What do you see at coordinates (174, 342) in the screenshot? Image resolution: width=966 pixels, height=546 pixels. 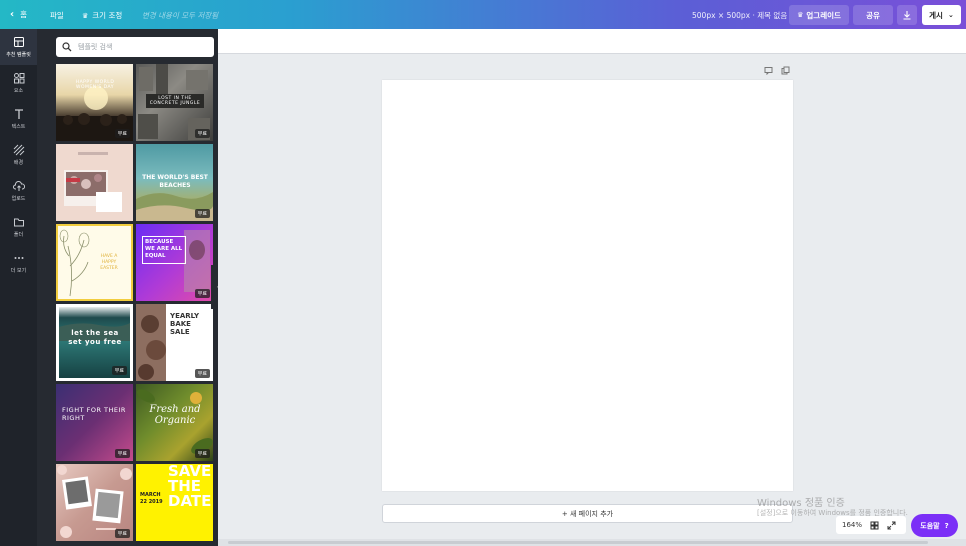 I see `template-thumb: YEARLY BAKE SALE 무료` at bounding box center [174, 342].